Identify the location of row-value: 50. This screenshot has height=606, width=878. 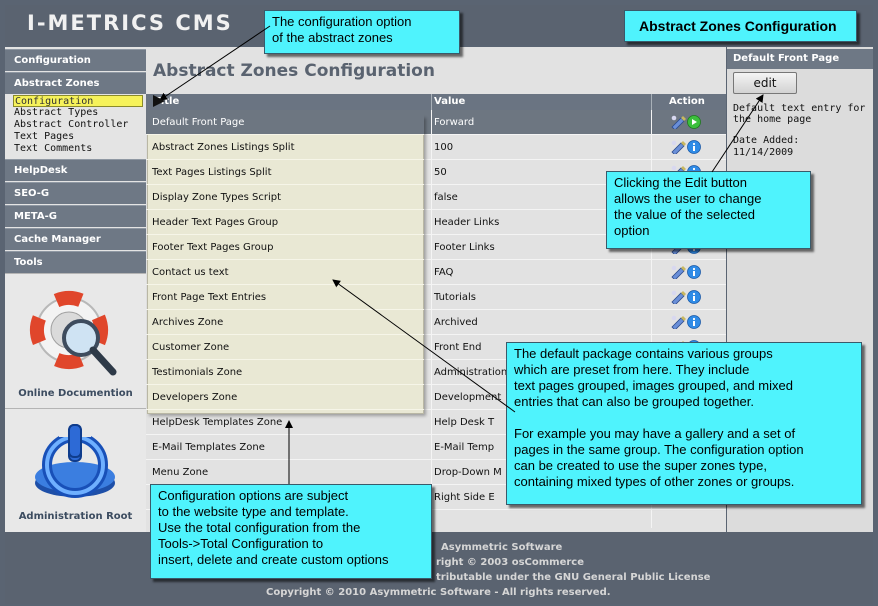
(440, 172).